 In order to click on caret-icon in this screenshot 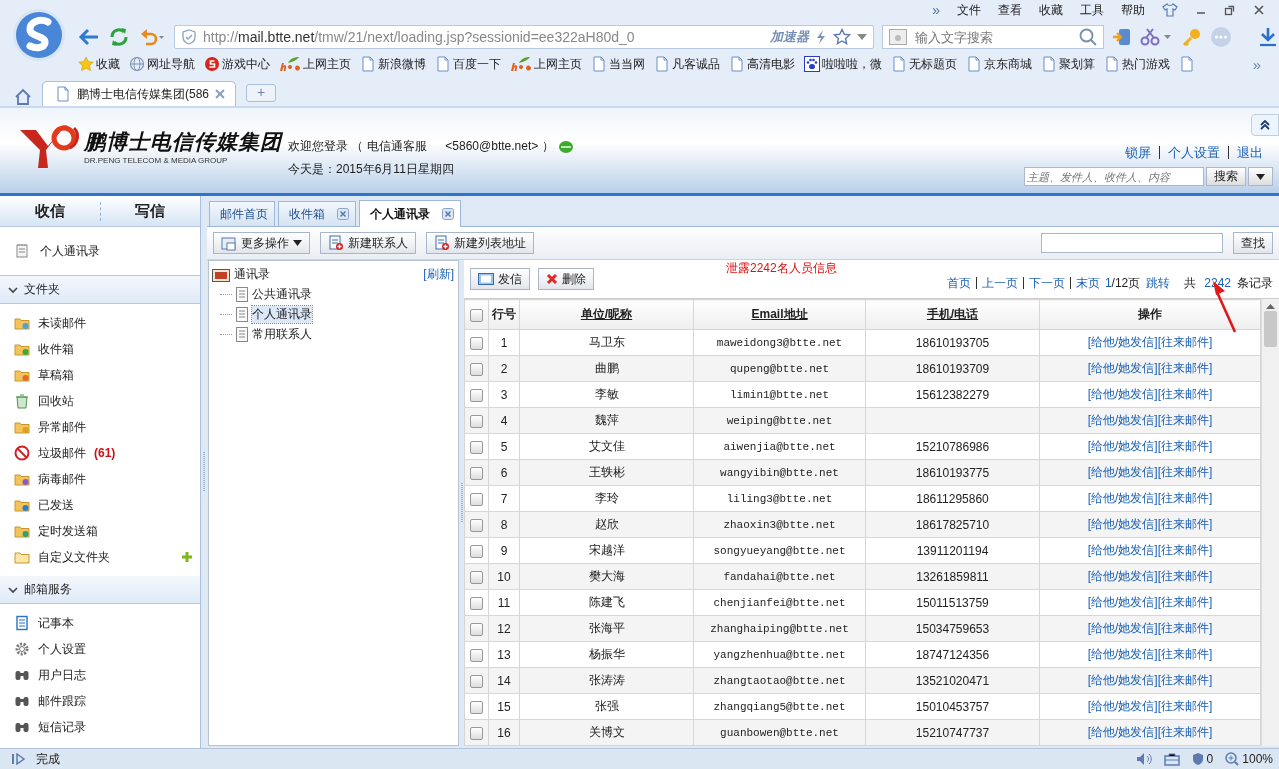, I will do `click(862, 37)`.